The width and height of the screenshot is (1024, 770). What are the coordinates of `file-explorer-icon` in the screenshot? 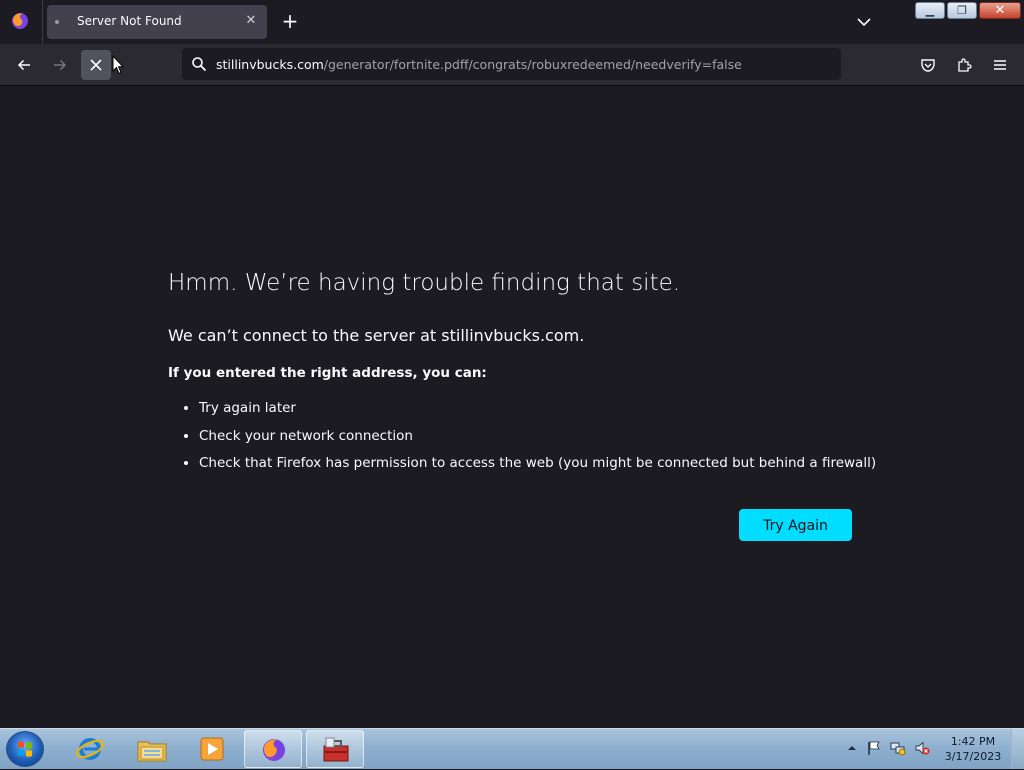 It's located at (152, 751).